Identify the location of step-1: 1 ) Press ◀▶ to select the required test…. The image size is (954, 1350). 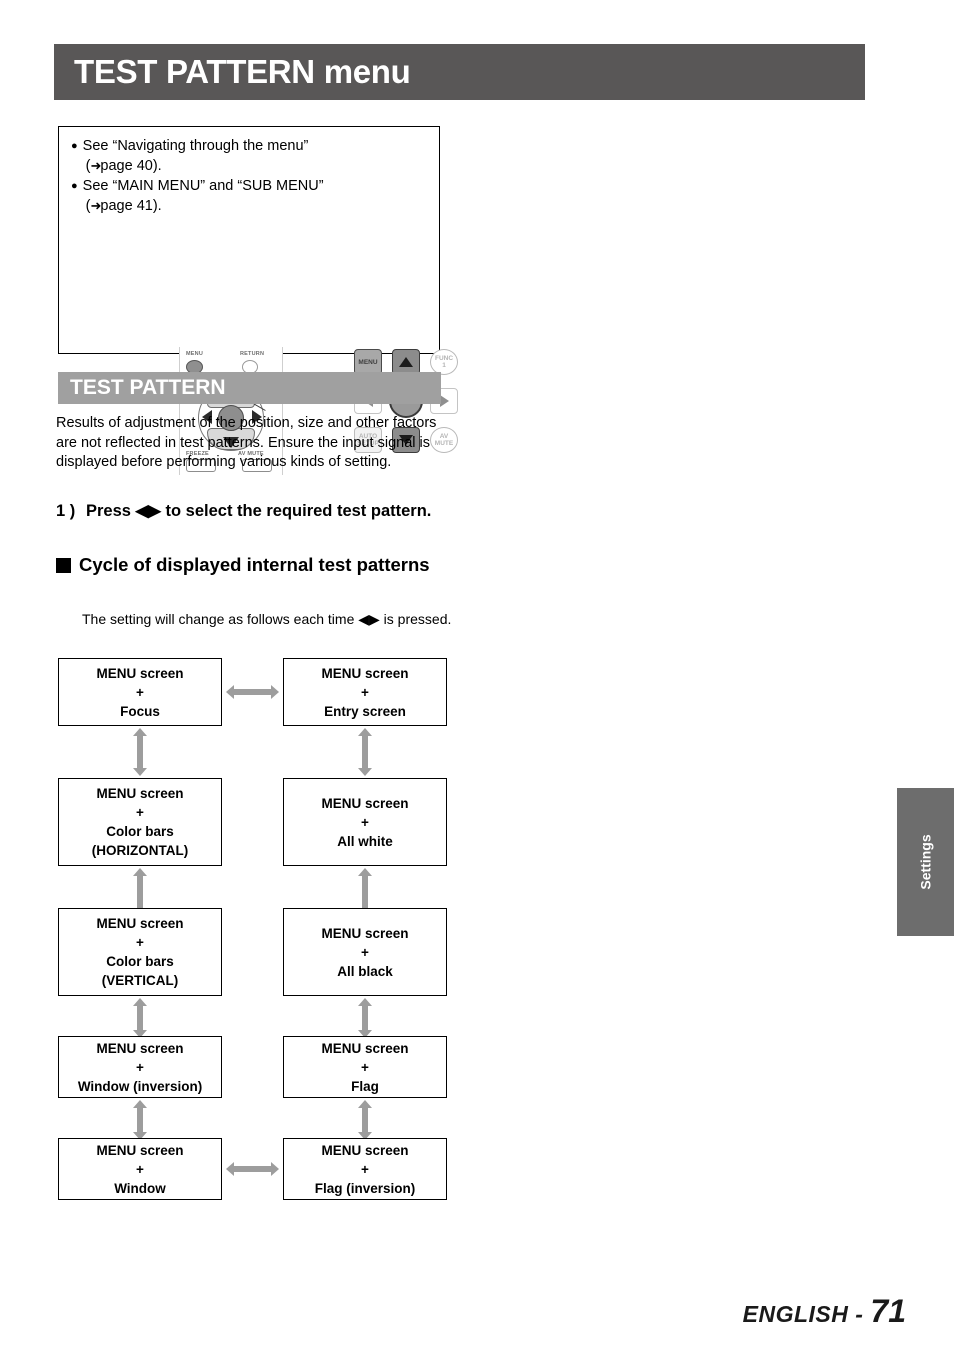
(256, 511).